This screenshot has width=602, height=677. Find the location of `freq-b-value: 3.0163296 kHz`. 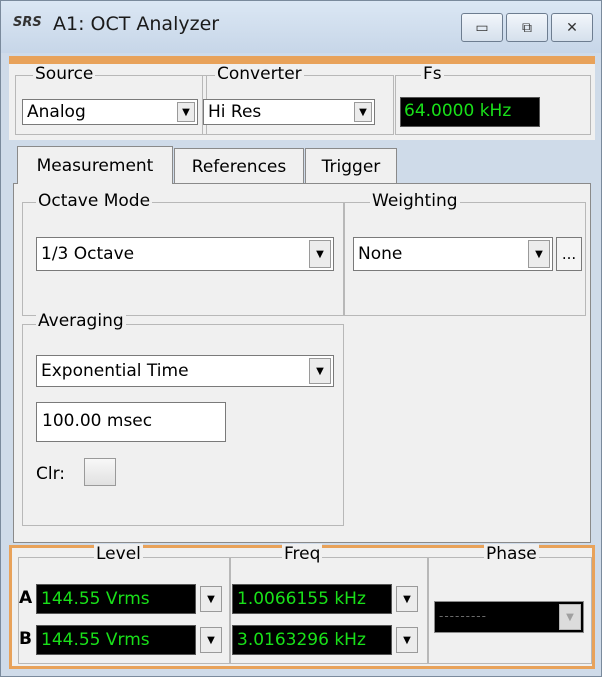

freq-b-value: 3.0163296 kHz is located at coordinates (301, 640).